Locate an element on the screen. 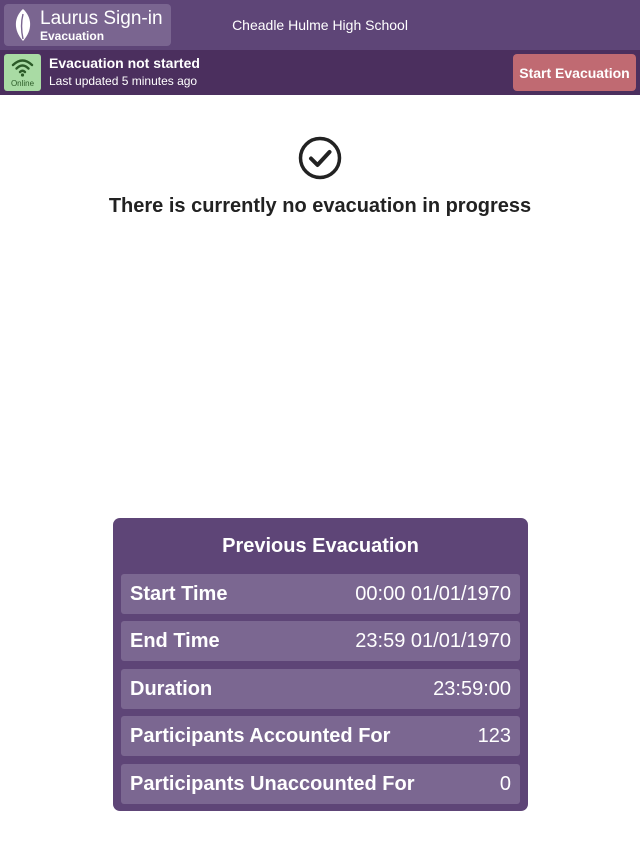 The width and height of the screenshot is (640, 853). row-label: Duration is located at coordinates (171, 689).